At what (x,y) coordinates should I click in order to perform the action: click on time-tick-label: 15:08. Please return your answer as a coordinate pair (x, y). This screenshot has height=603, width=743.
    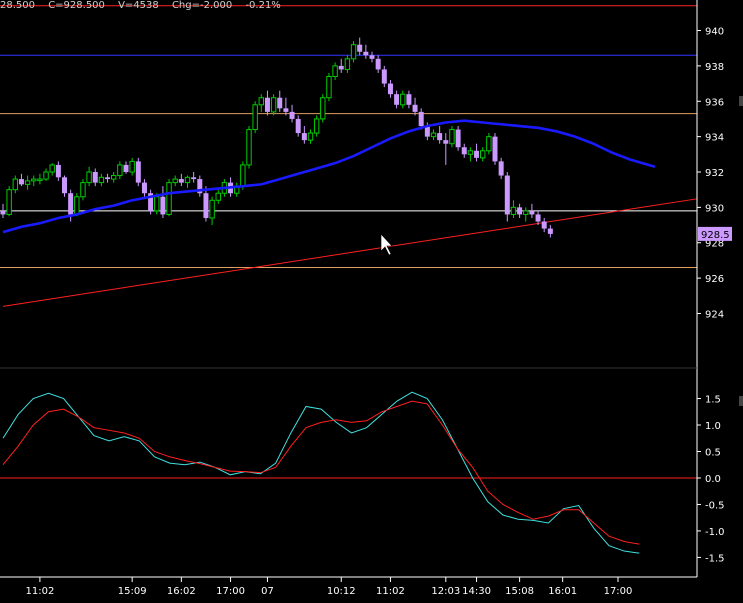
    Looking at the image, I should click on (519, 591).